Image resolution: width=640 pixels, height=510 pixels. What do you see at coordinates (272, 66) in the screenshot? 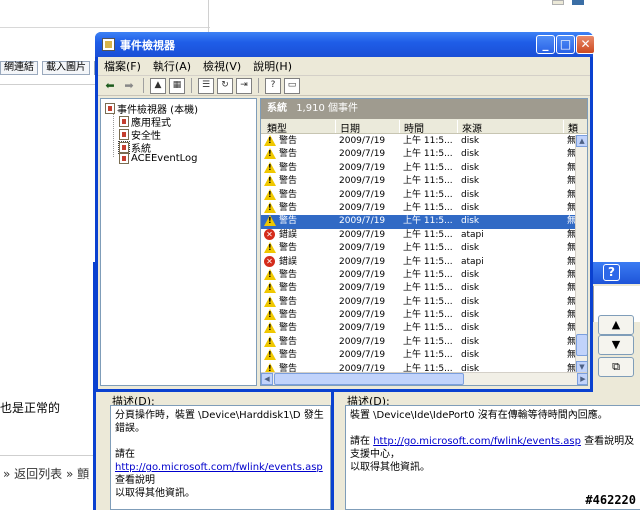
I see `menu-help: 說明(H)` at bounding box center [272, 66].